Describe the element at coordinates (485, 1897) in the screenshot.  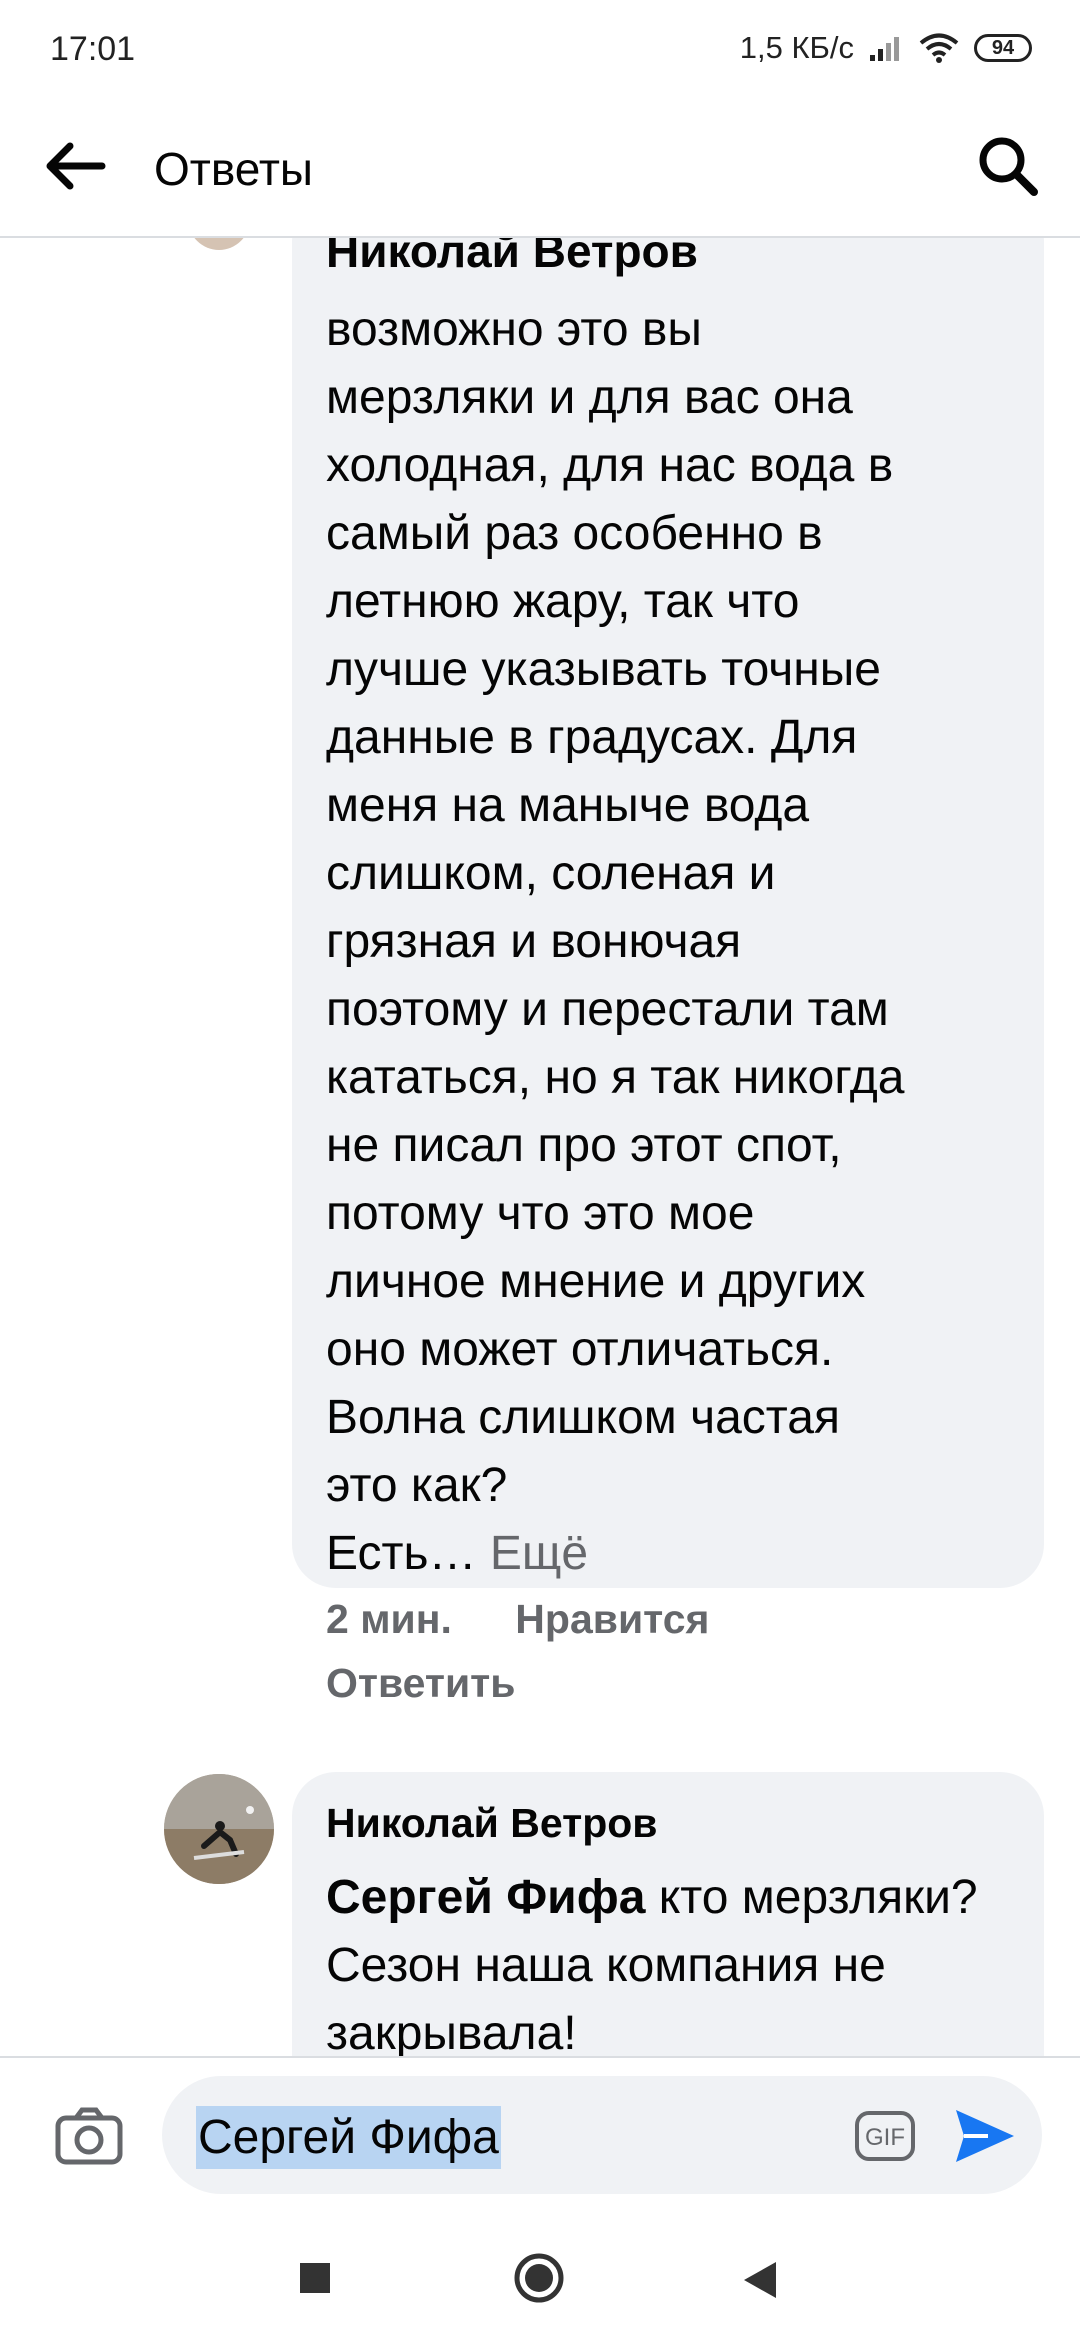
I see `mention-link: Сергей Фифа` at that location.